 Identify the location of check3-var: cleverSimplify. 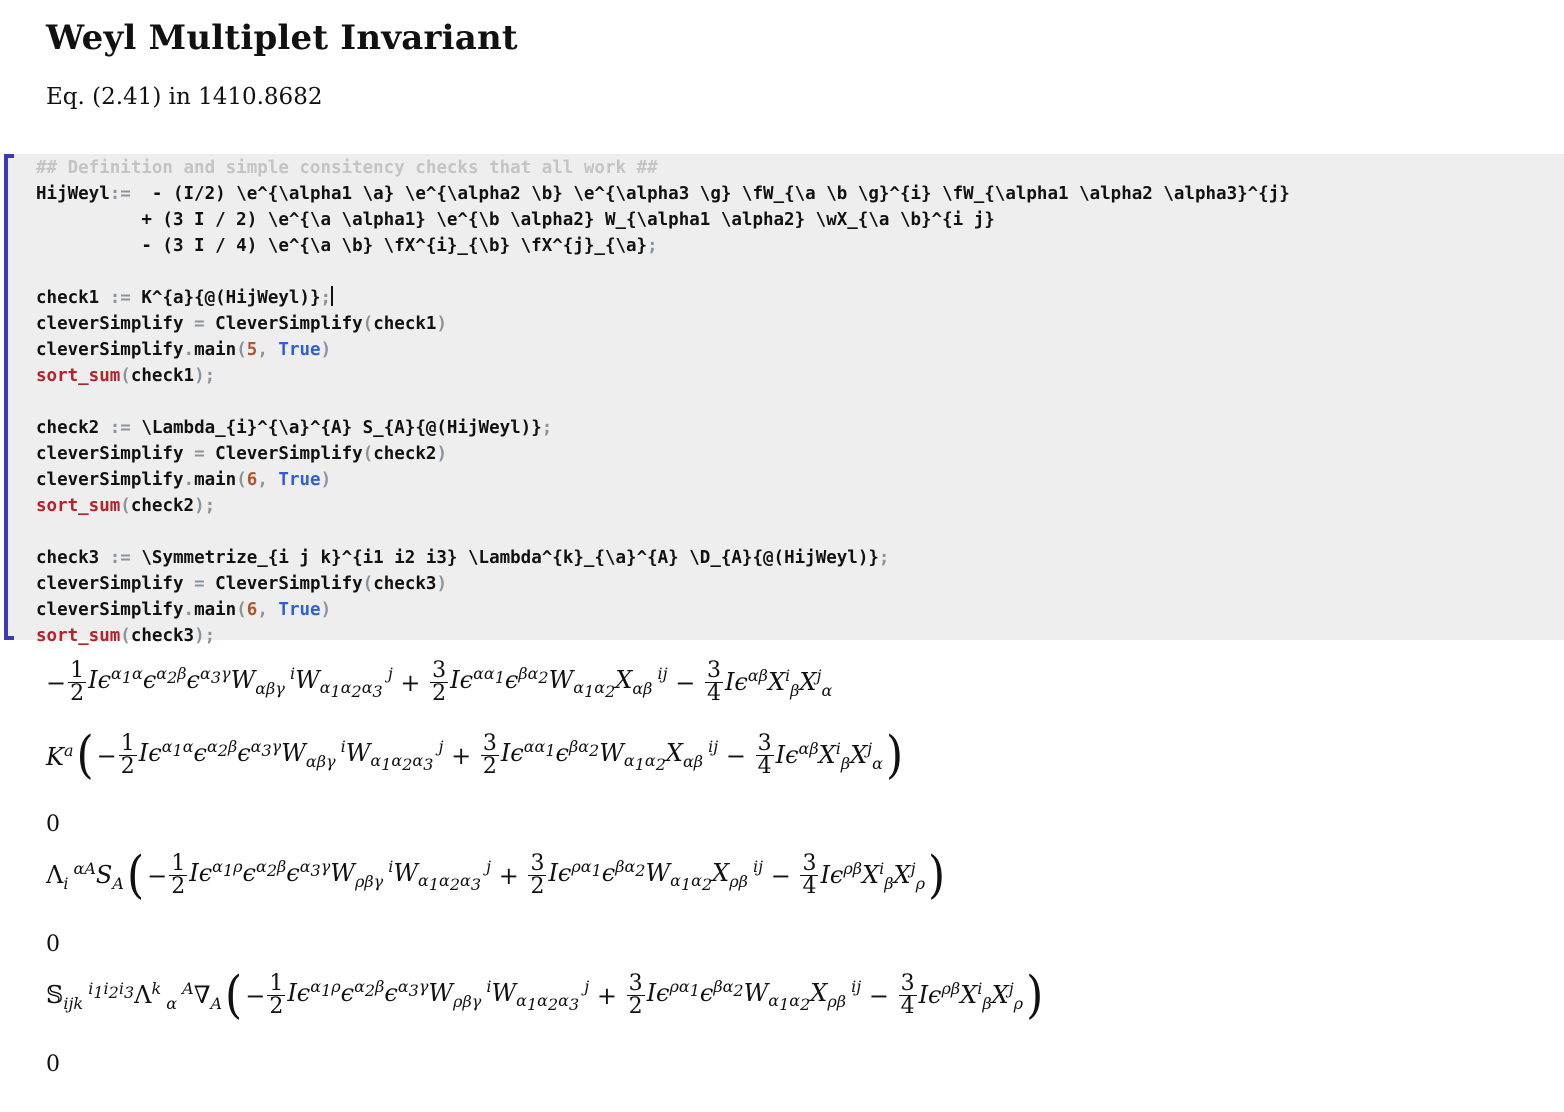
(110, 584).